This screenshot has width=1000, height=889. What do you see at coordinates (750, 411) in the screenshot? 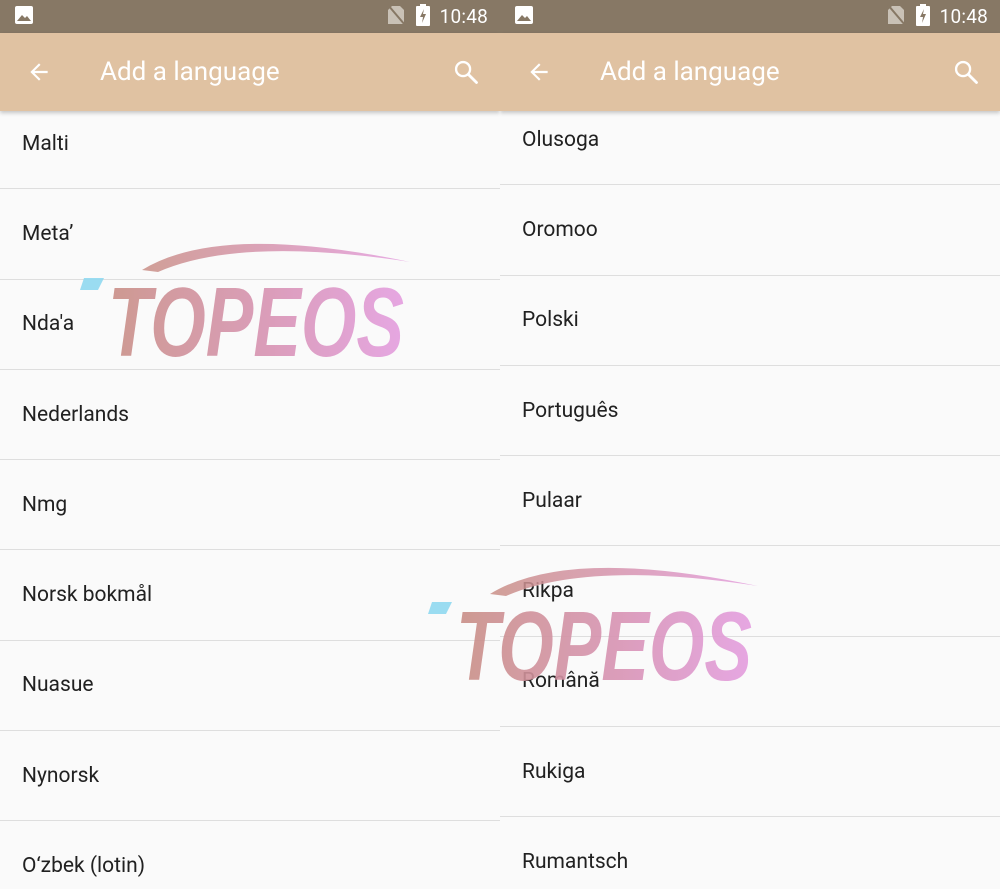
I see `language-item: Português` at bounding box center [750, 411].